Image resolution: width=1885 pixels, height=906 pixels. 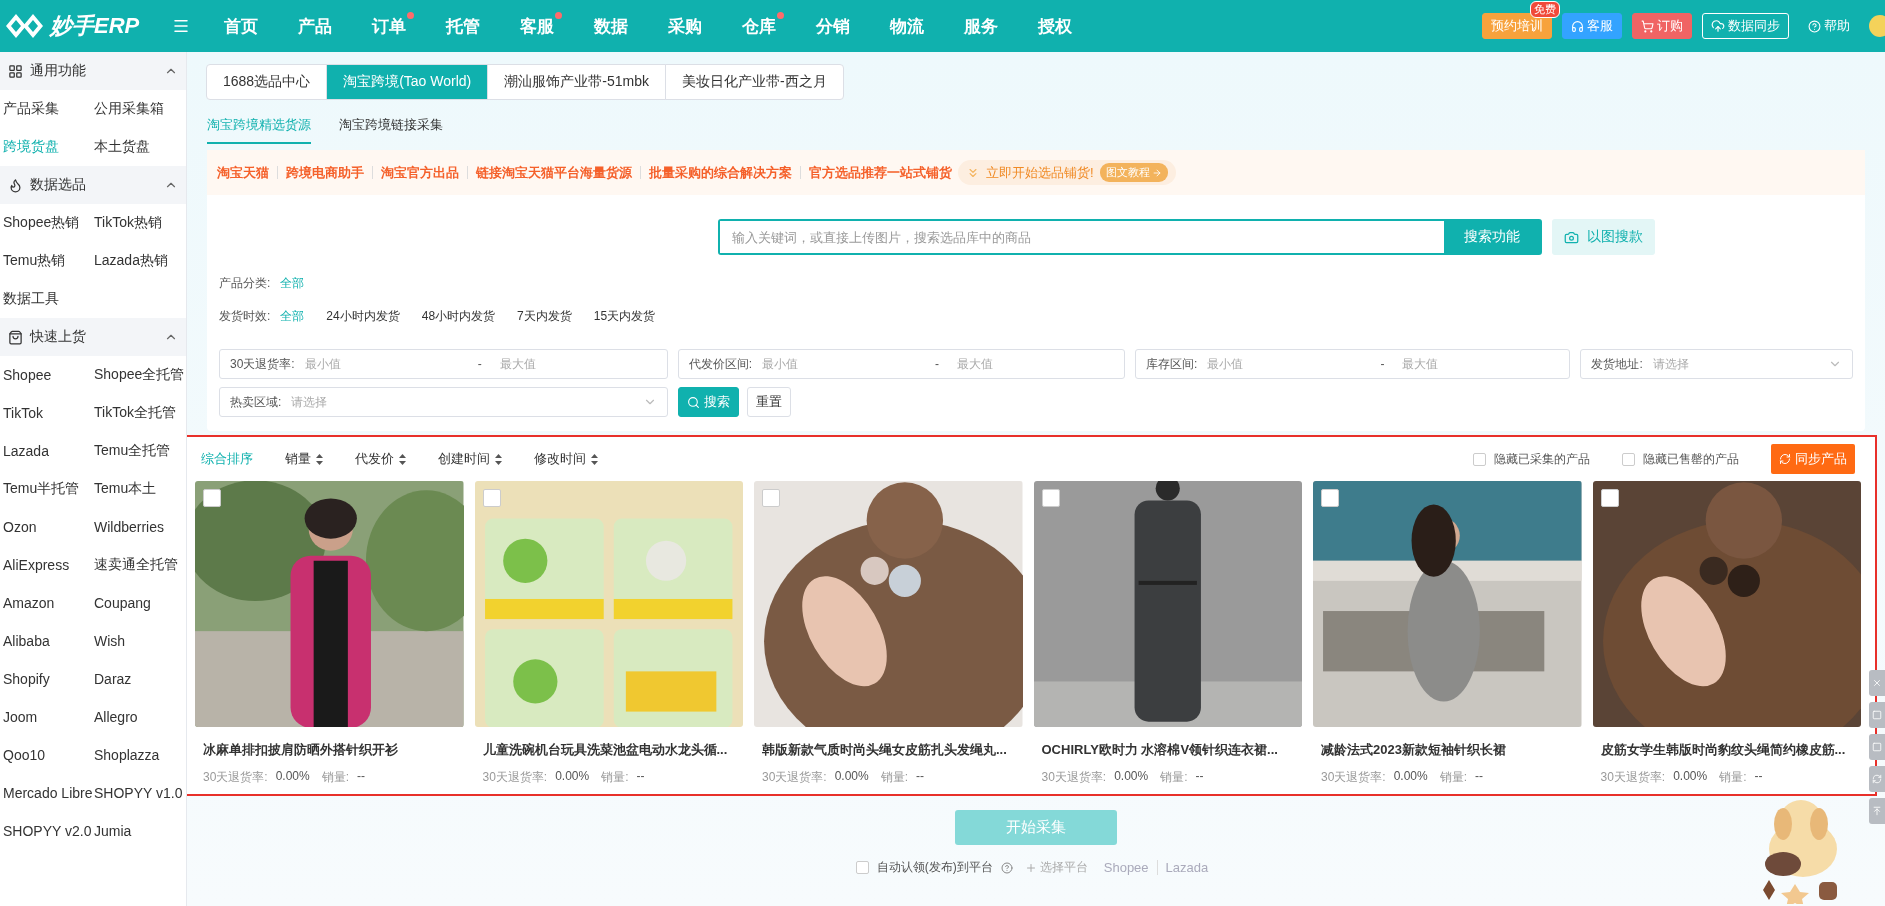 What do you see at coordinates (693, 402) in the screenshot?
I see `search-icon` at bounding box center [693, 402].